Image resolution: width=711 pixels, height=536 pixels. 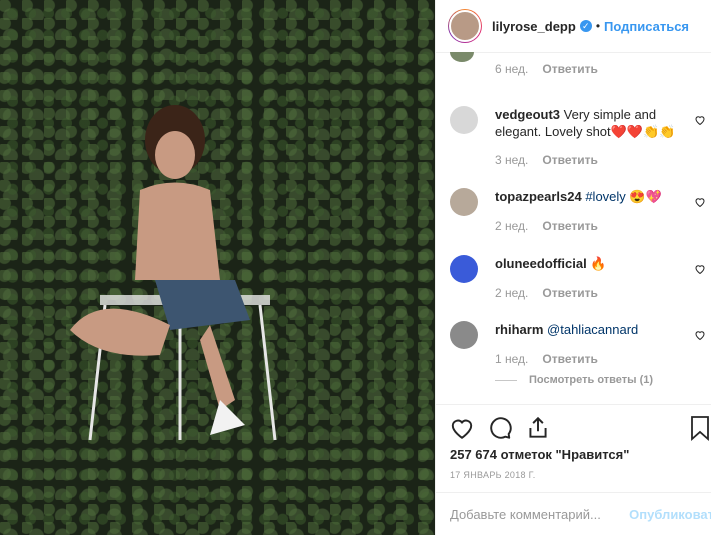 I want to click on author-username: lilyrose_depp, so click(x=534, y=26).